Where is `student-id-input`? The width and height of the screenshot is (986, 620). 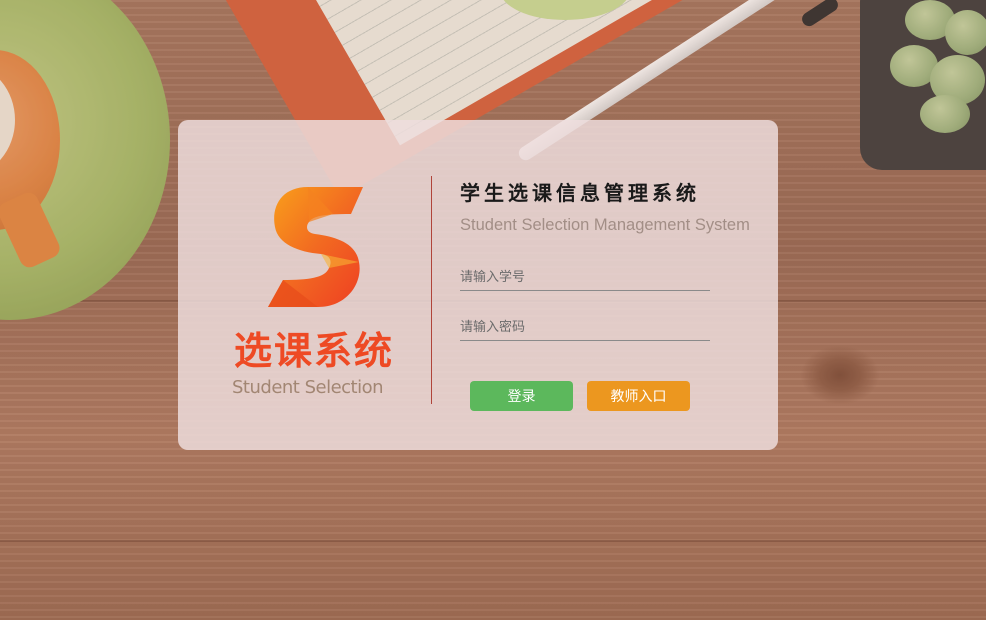 student-id-input is located at coordinates (585, 277).